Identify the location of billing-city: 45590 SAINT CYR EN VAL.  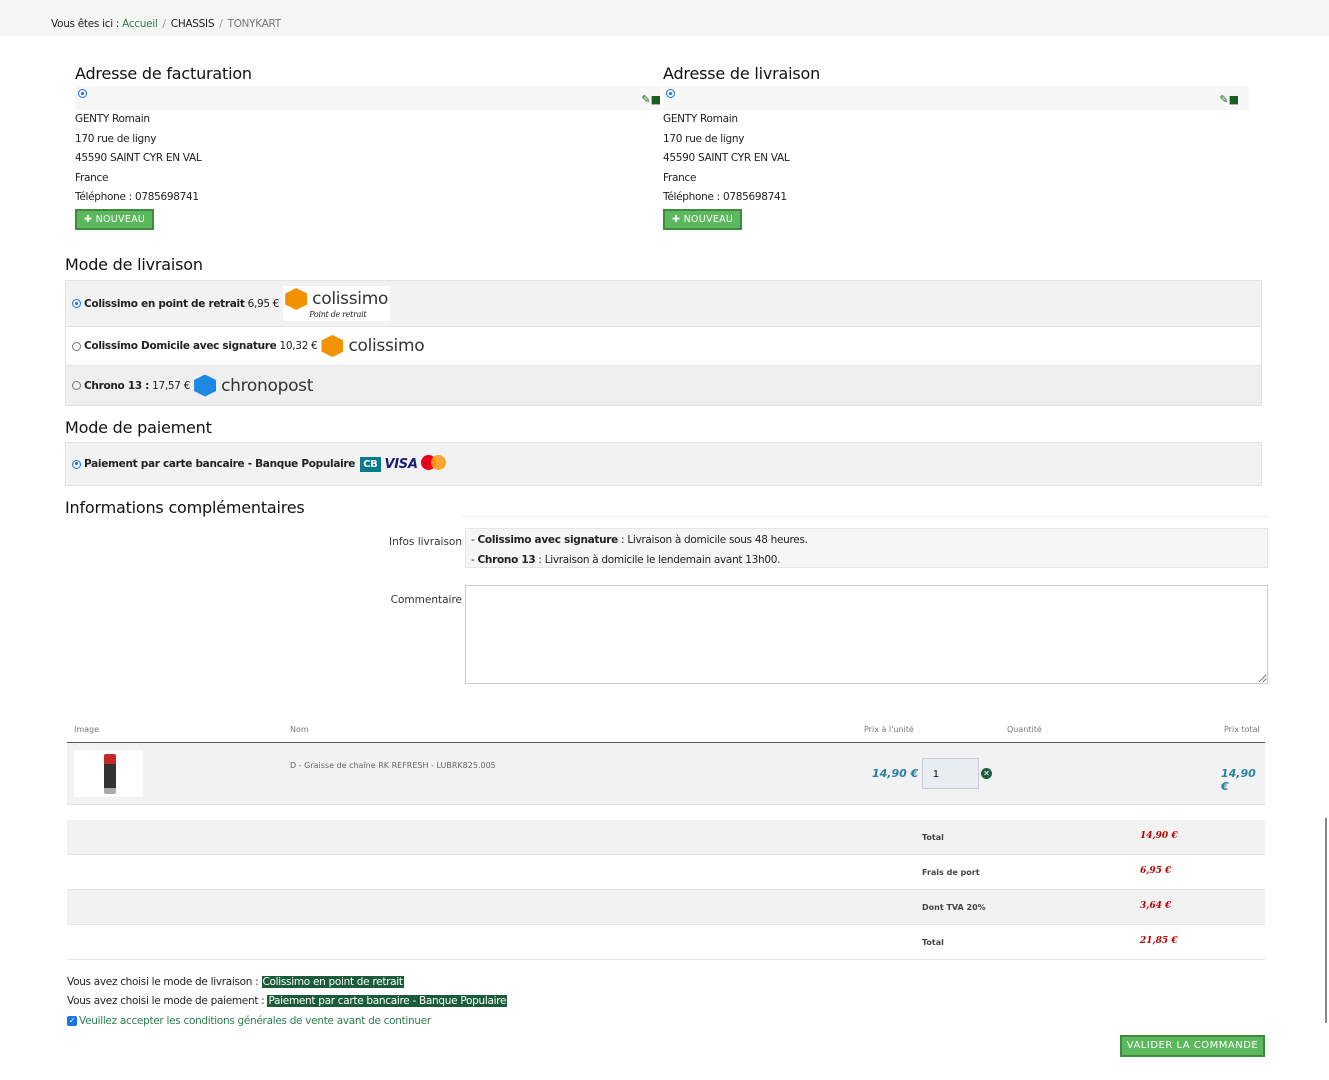
(138, 158).